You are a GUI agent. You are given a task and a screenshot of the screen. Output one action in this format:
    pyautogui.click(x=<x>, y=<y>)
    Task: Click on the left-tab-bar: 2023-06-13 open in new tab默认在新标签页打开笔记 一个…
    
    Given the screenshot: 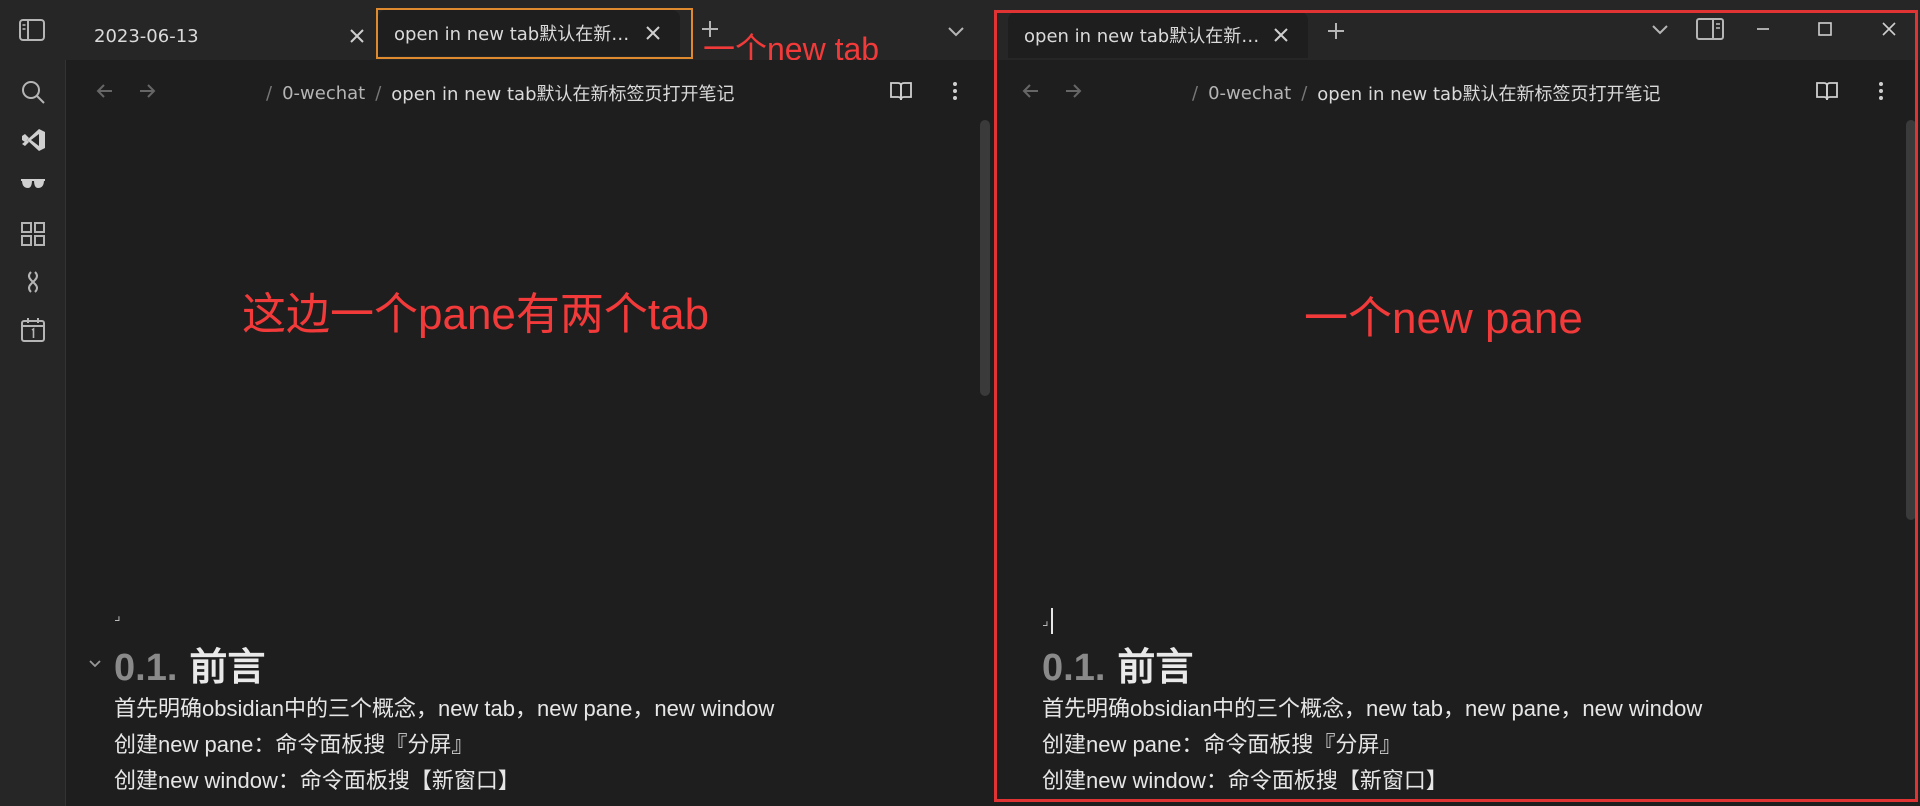 What is the action you would take?
    pyautogui.click(x=497, y=33)
    